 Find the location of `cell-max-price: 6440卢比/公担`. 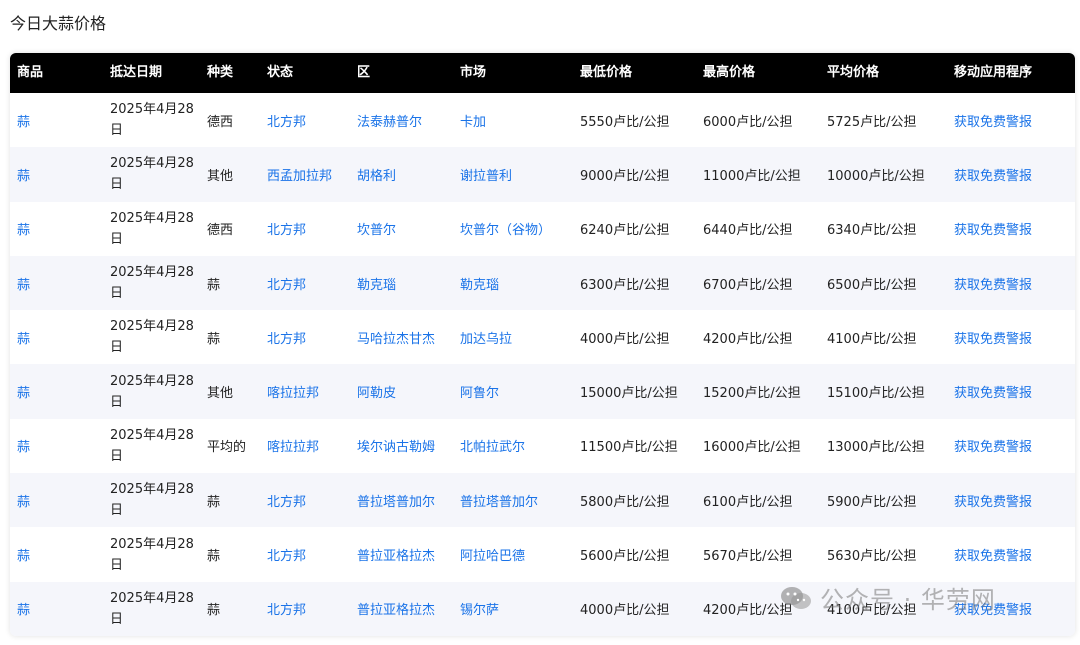

cell-max-price: 6440卢比/公担 is located at coordinates (748, 231).